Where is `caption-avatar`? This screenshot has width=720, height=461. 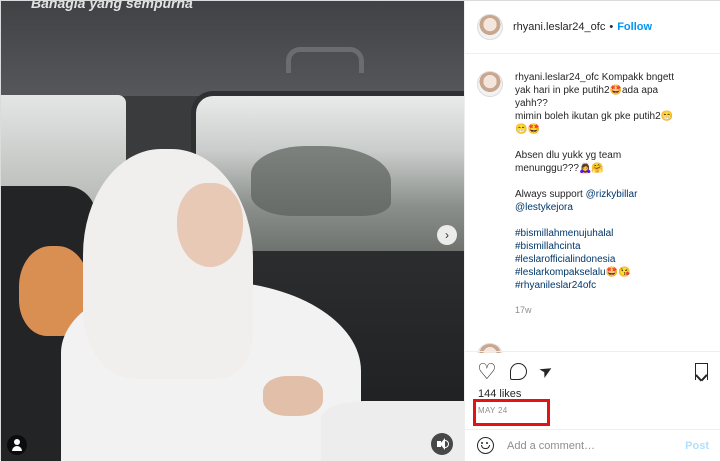
caption-avatar is located at coordinates (490, 84).